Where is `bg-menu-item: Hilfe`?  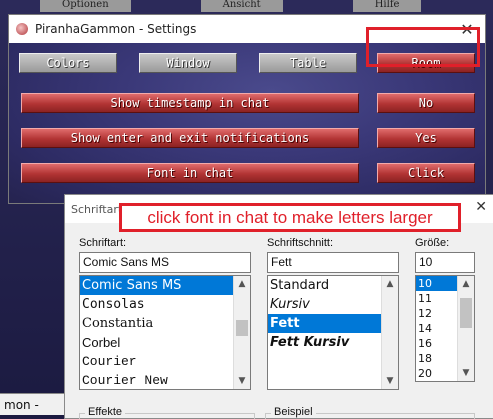
bg-menu-item: Hilfe is located at coordinates (387, 6).